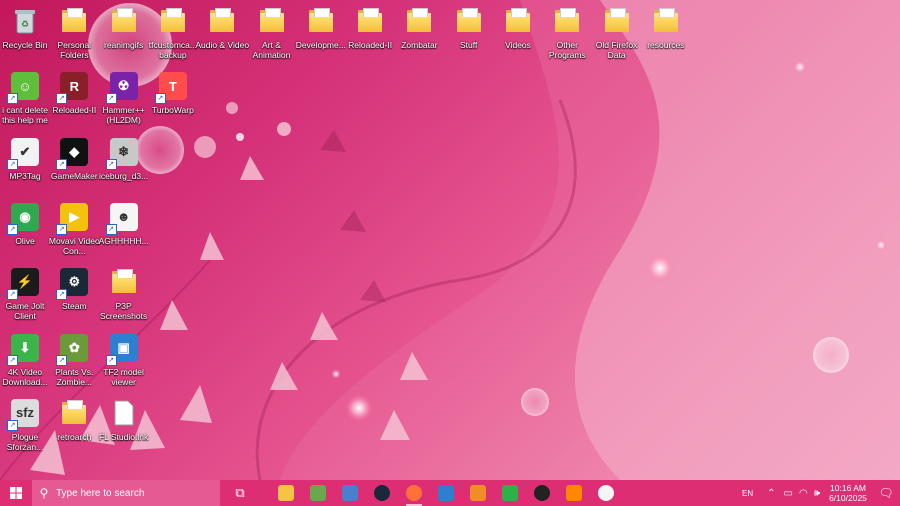 This screenshot has width=900, height=506. What do you see at coordinates (124, 428) in the screenshot?
I see `desktop-icon-fl-studio-lnk: FL Studio.lnk` at bounding box center [124, 428].